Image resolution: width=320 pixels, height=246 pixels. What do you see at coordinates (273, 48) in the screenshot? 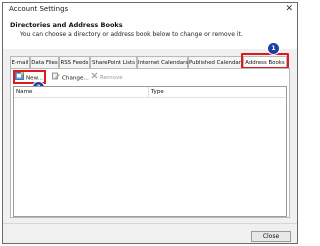
I see `step-badge-1: 1` at bounding box center [273, 48].